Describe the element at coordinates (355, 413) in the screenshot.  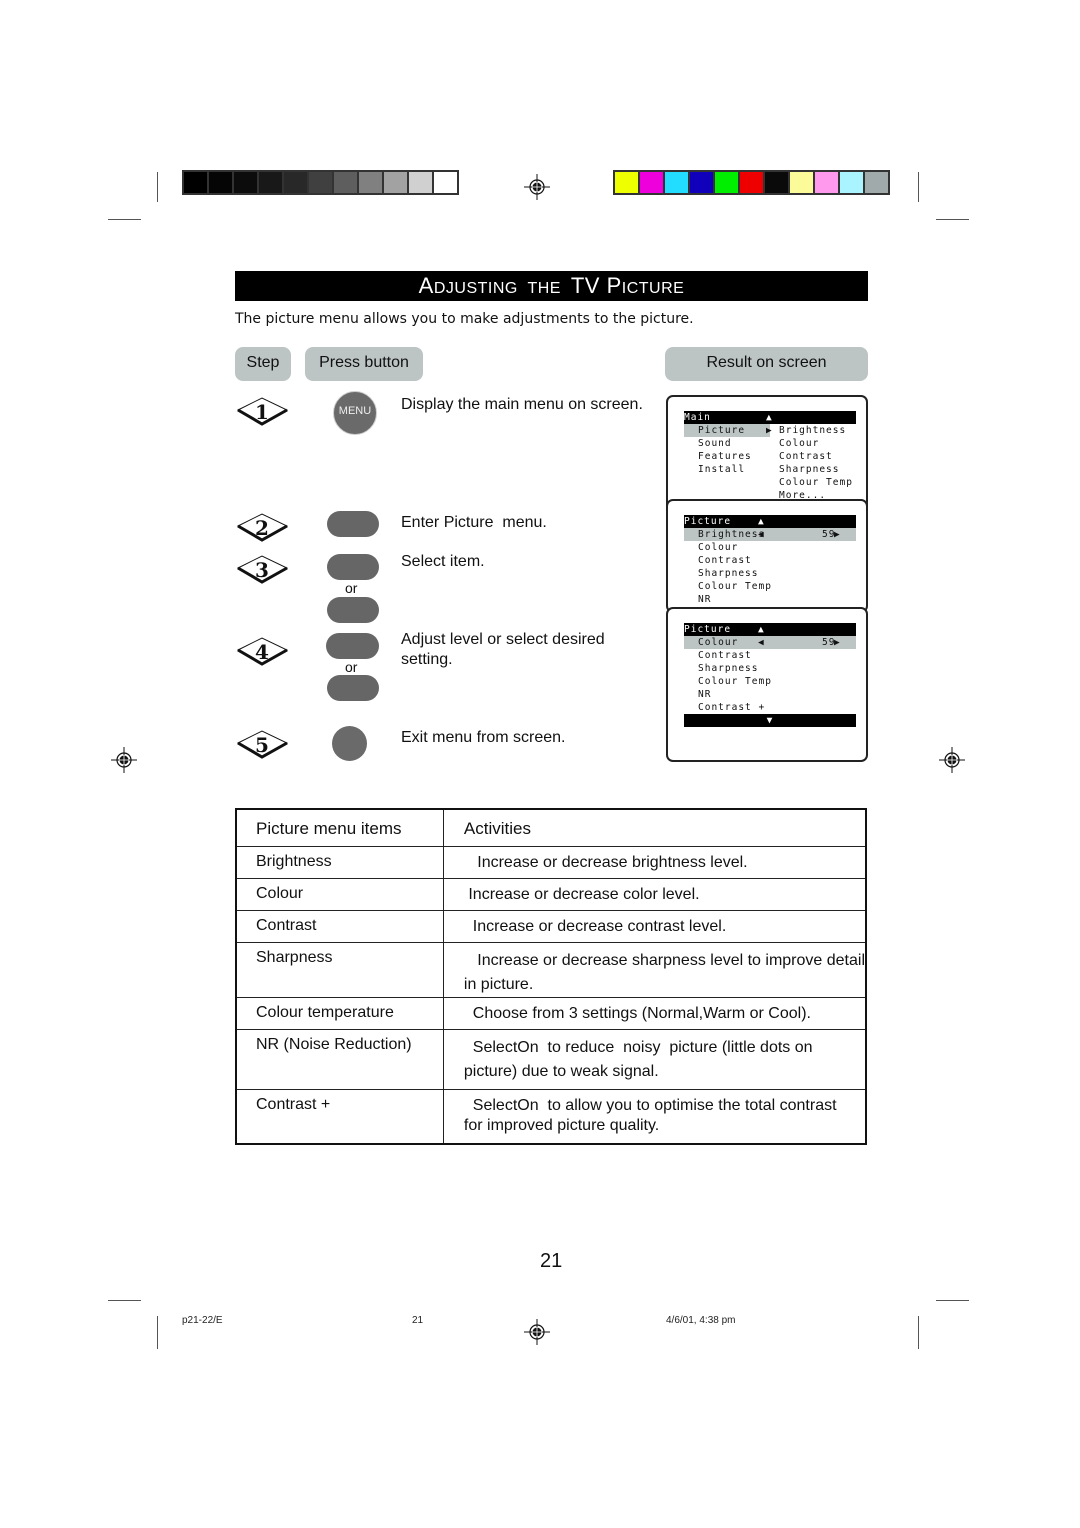
I see `menu-button: MENU` at that location.